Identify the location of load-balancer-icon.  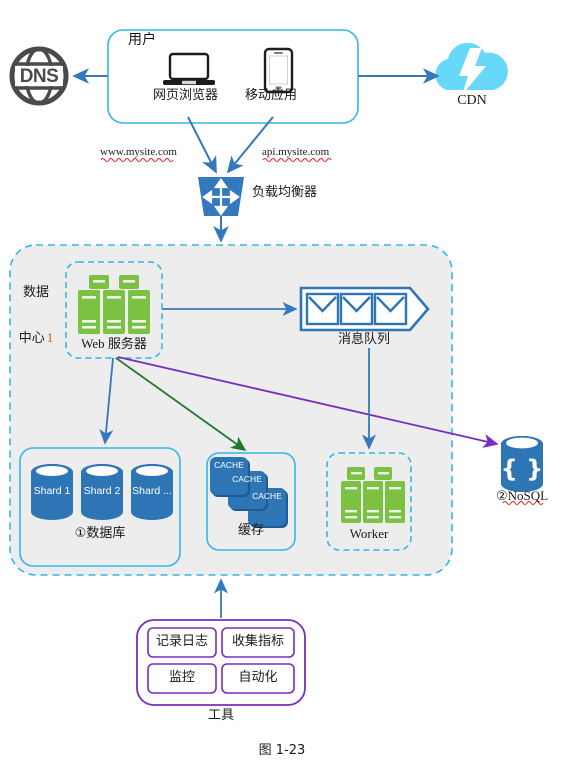
(221, 196).